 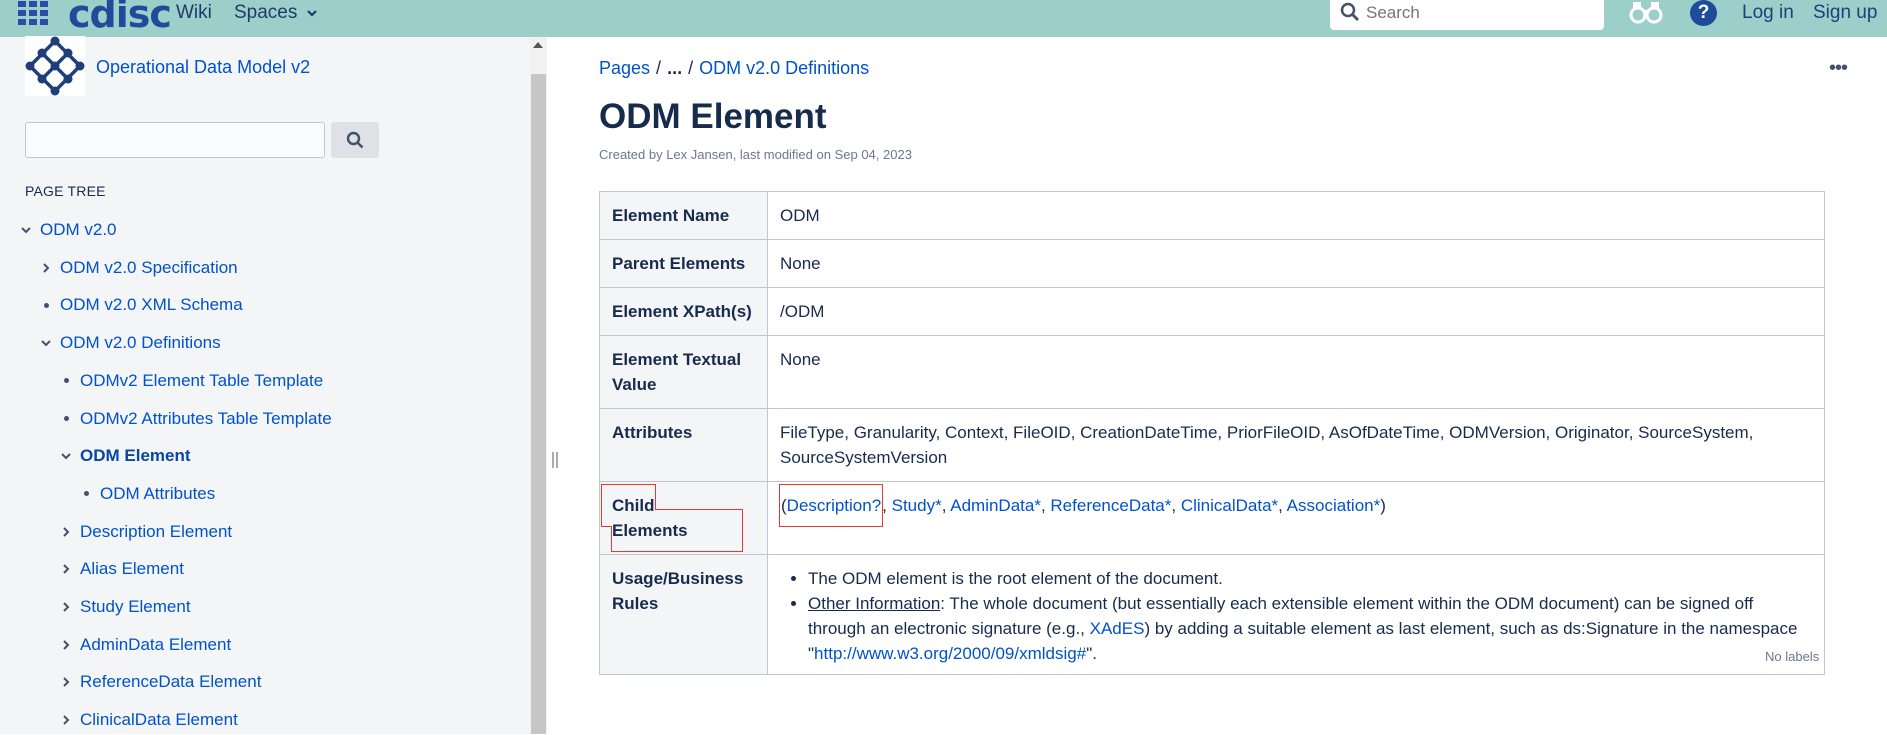 I want to click on tree-item: ODM v2.0 Specification, so click(x=139, y=268).